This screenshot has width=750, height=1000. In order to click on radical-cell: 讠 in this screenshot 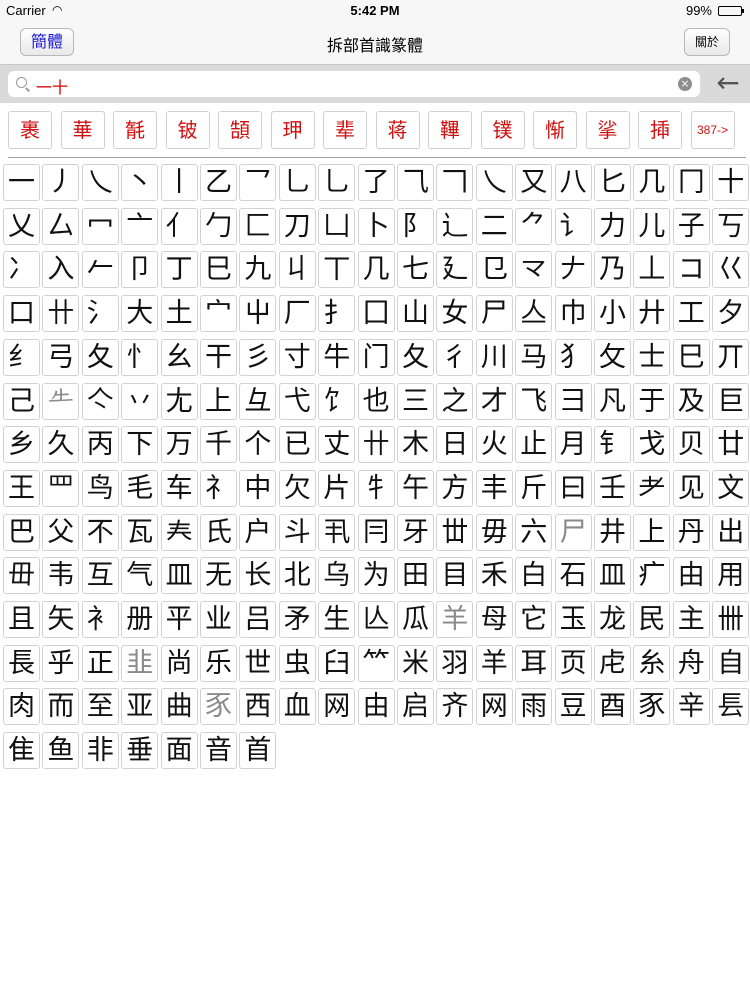, I will do `click(573, 226)`.